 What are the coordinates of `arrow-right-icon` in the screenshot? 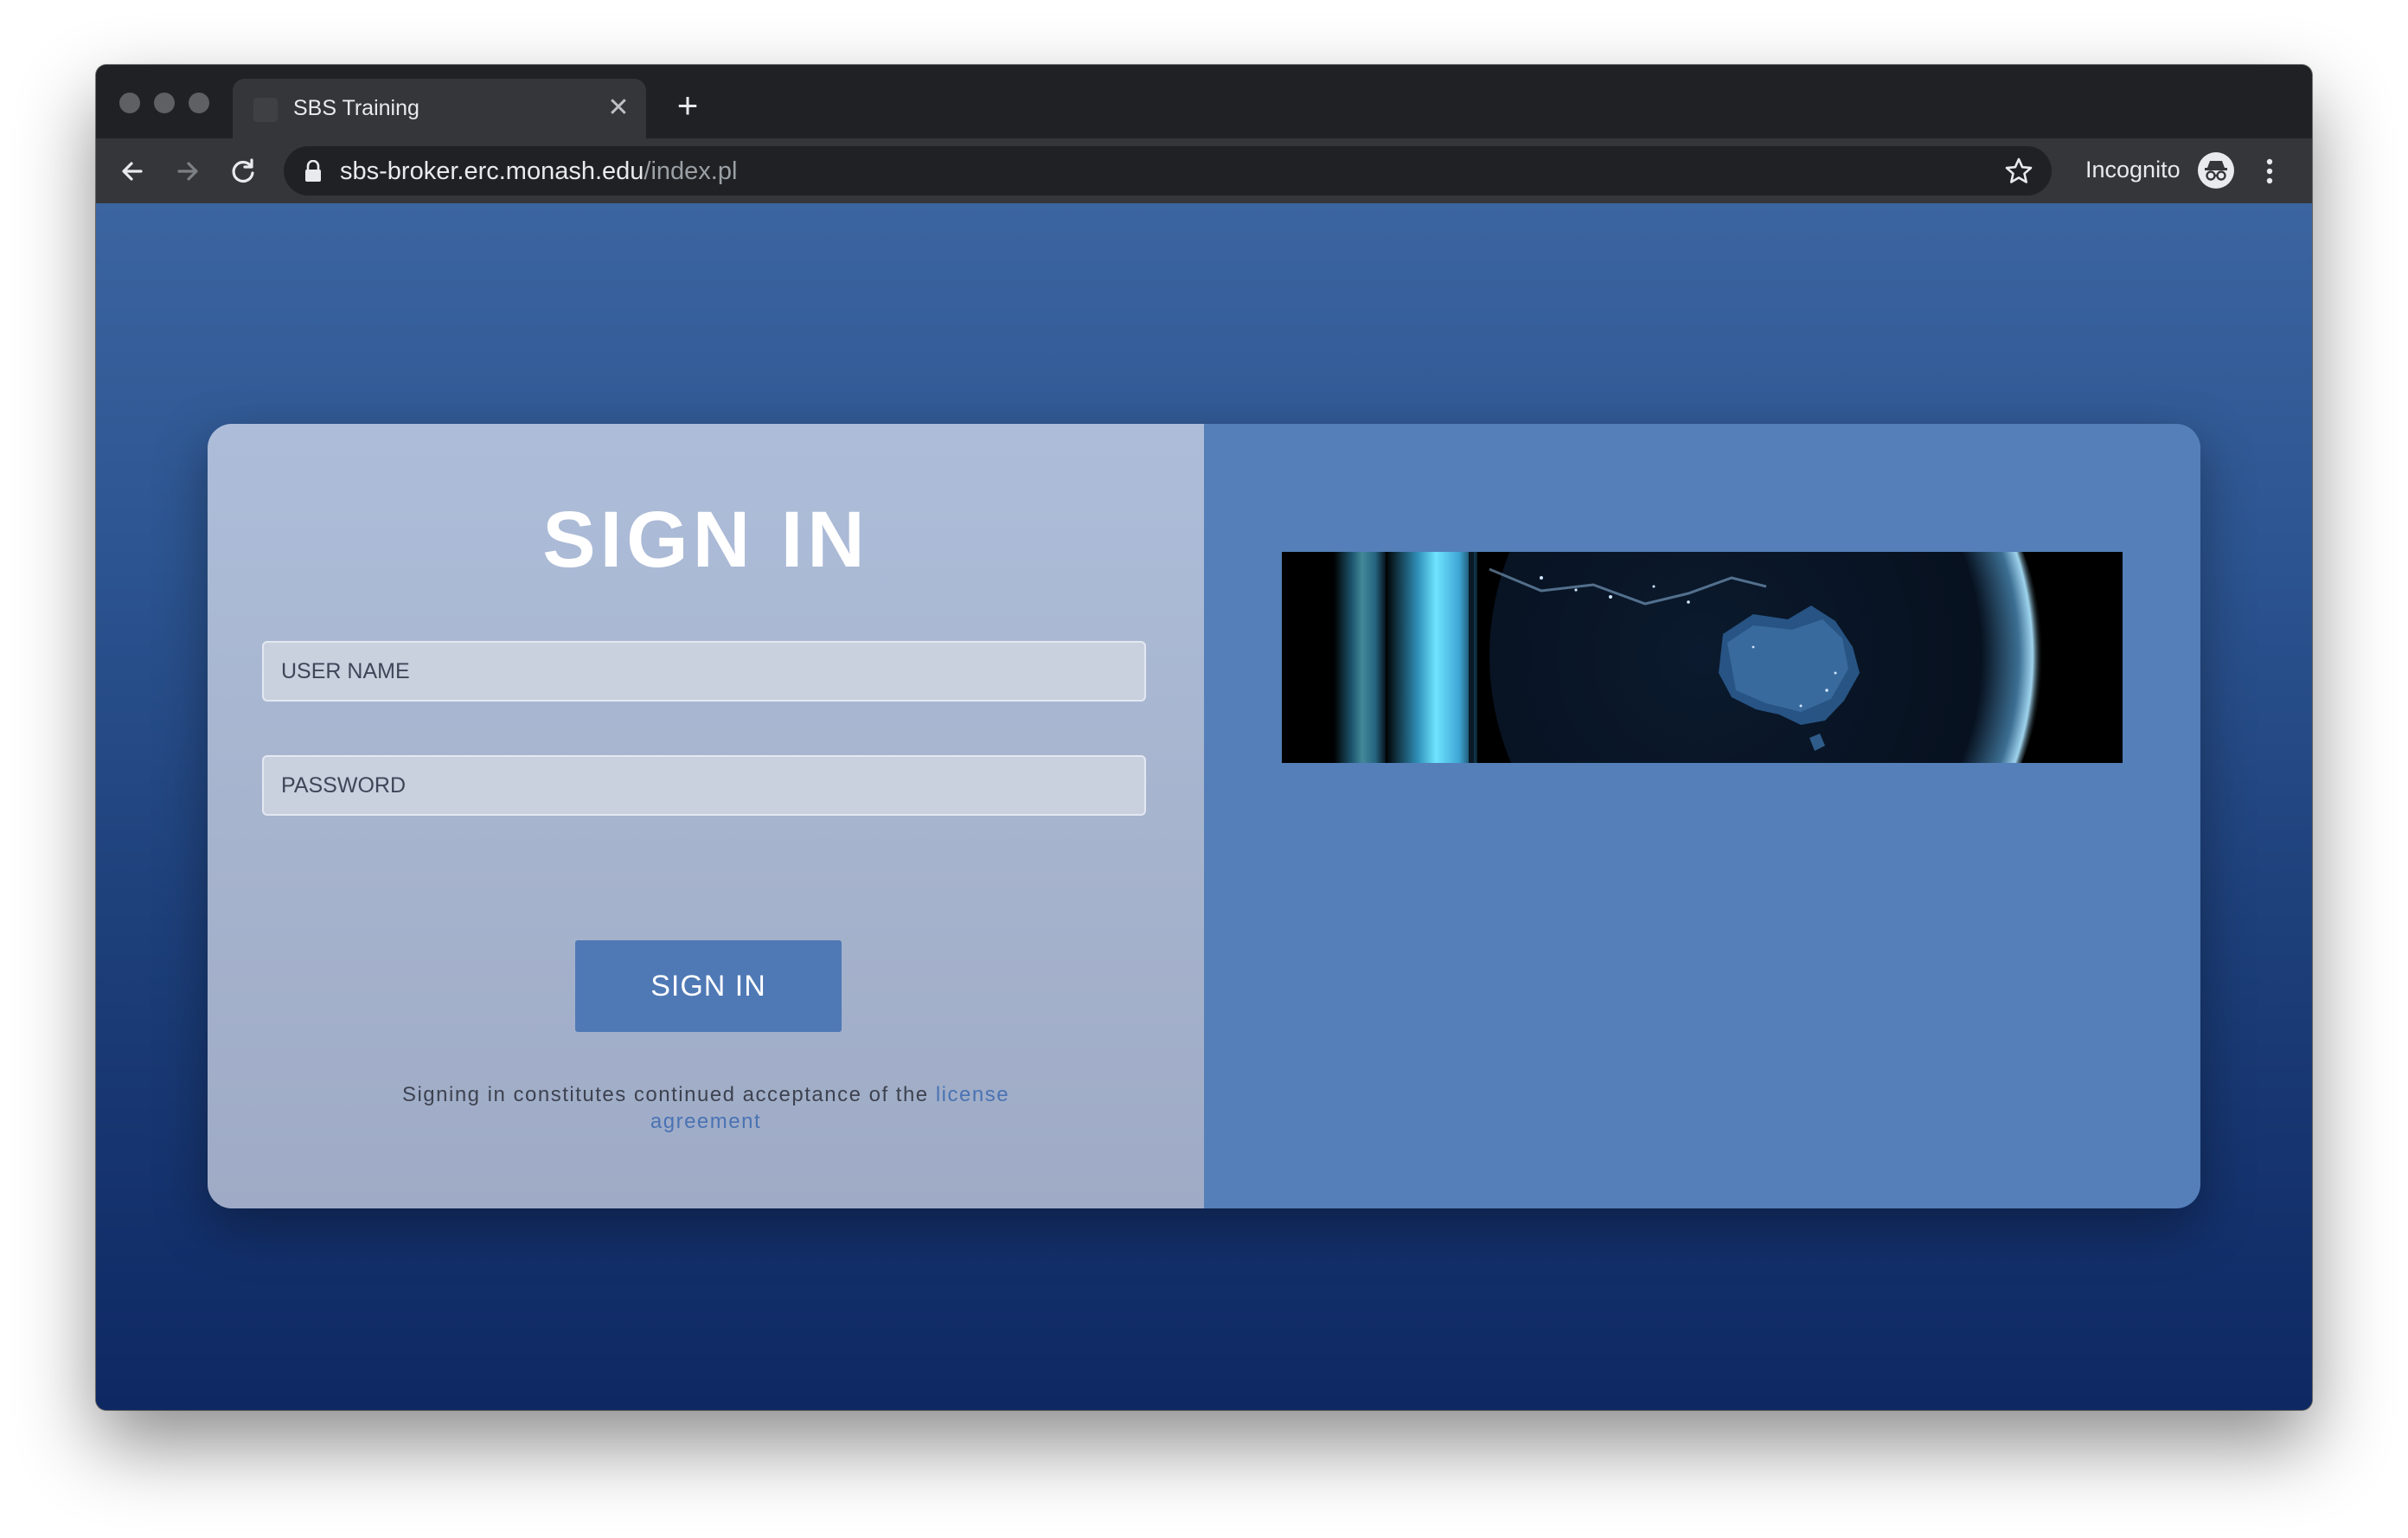 It's located at (187, 171).